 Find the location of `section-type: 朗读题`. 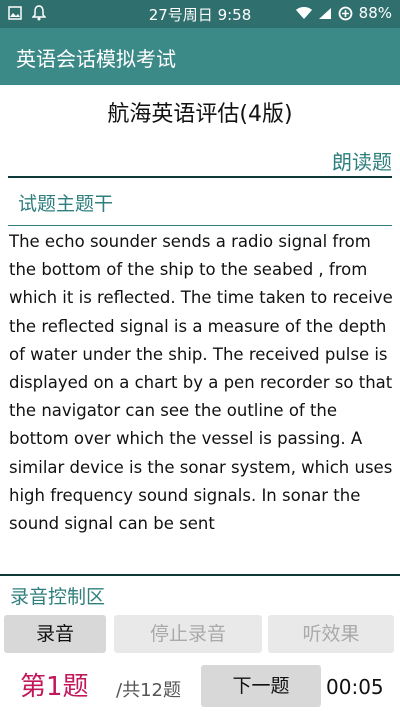

section-type: 朗读题 is located at coordinates (362, 162).